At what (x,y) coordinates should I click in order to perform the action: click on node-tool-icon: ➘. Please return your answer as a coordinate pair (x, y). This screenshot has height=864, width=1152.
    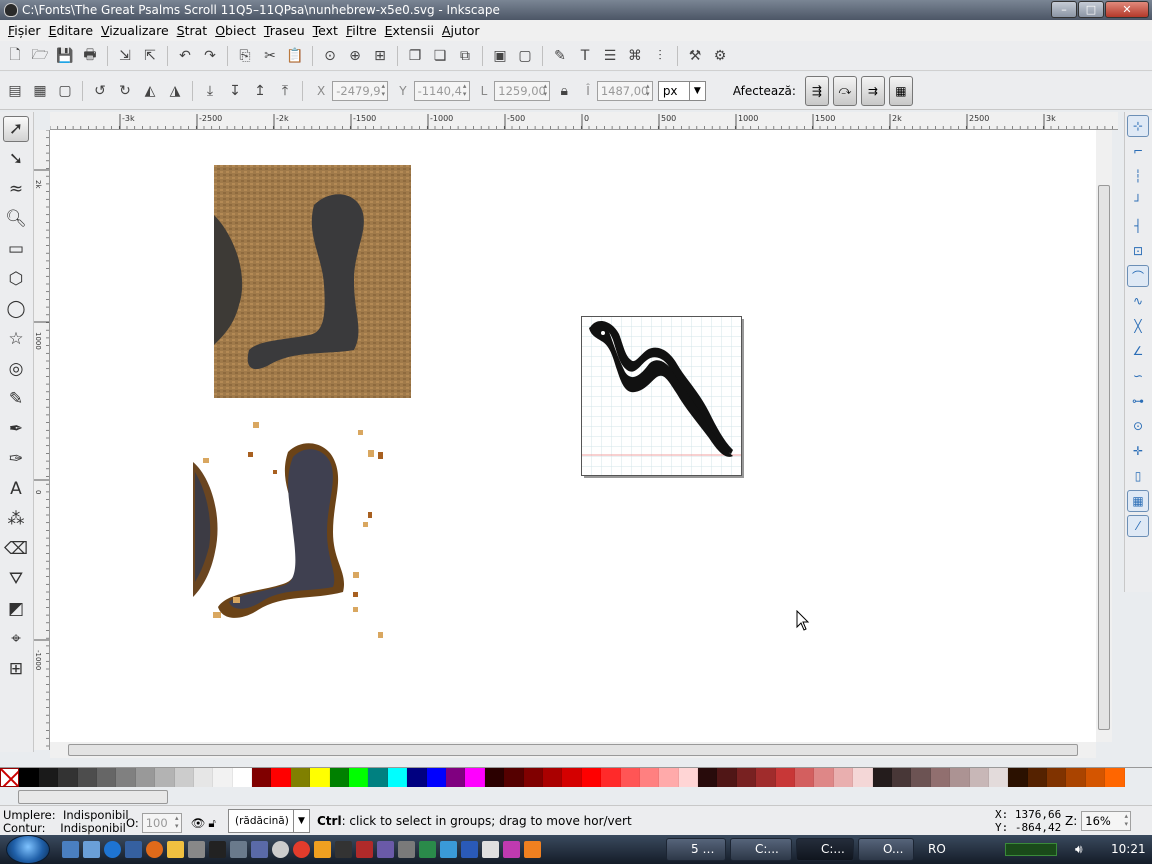
    Looking at the image, I should click on (16, 159).